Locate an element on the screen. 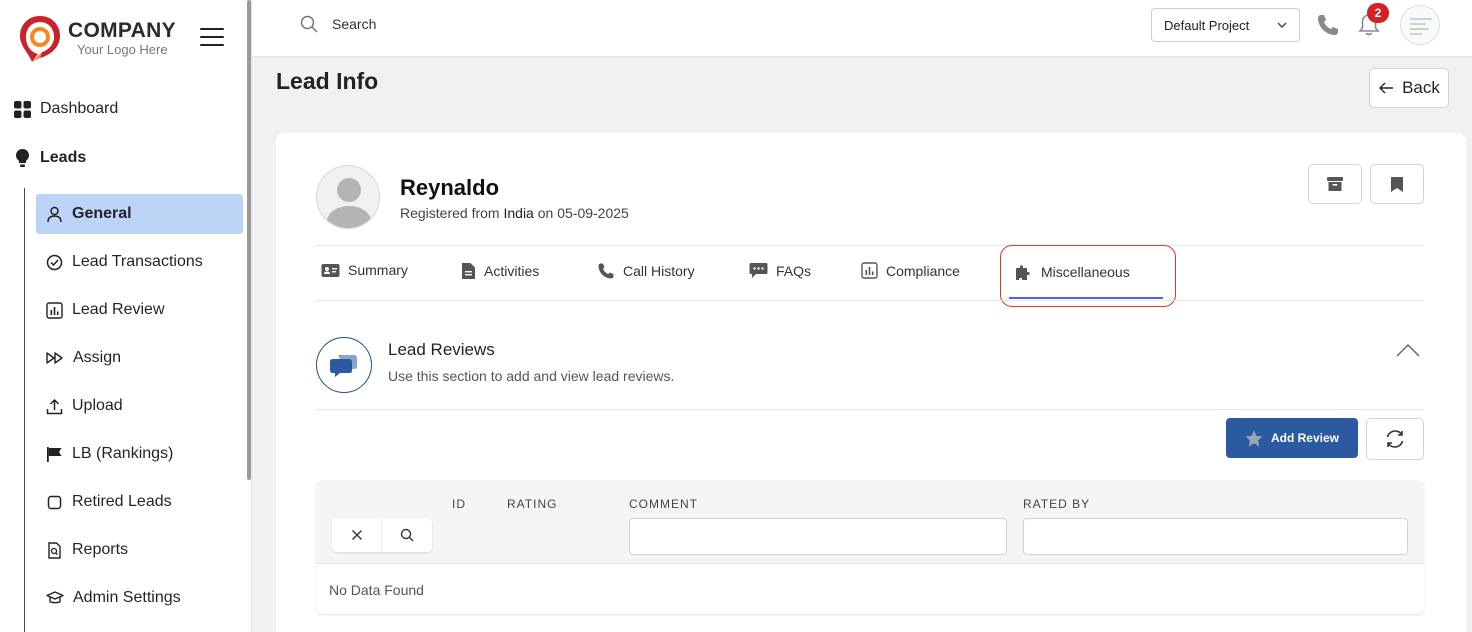 The height and width of the screenshot is (632, 1472). lightbulb-icon is located at coordinates (22, 158).